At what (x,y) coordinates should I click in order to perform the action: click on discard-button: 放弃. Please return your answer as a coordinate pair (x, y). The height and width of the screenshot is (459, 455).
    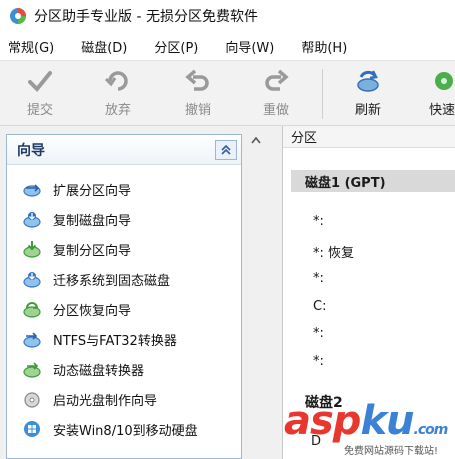
    Looking at the image, I should click on (118, 94).